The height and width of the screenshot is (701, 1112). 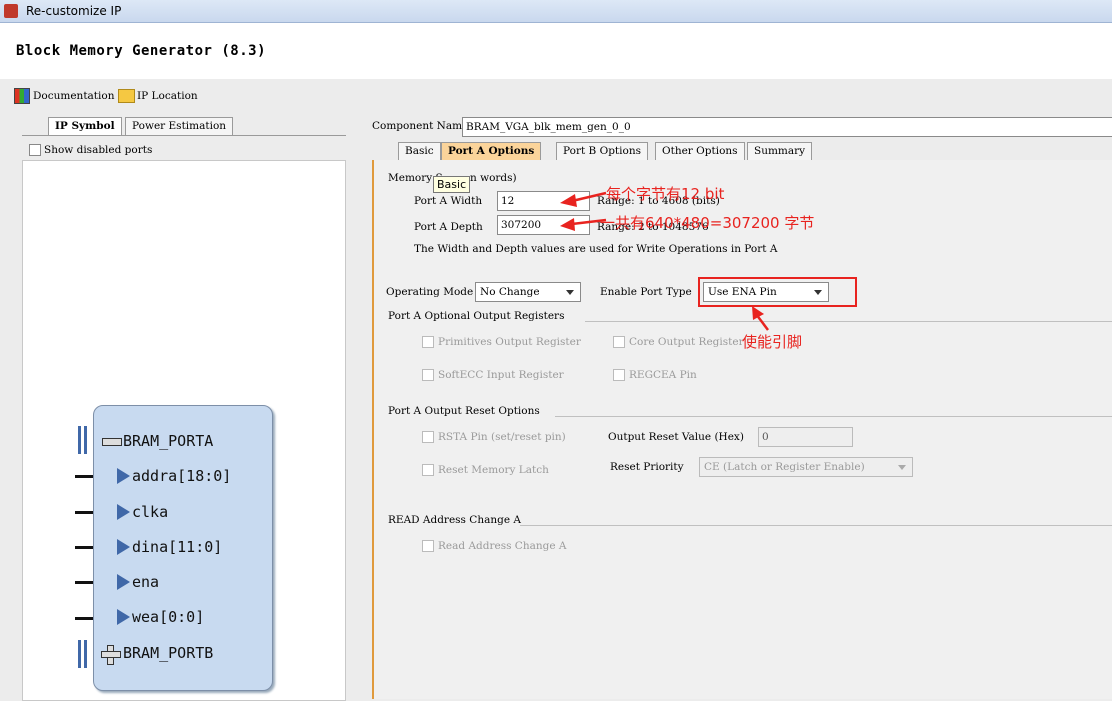 What do you see at coordinates (665, 194) in the screenshot?
I see `width-annotation: 每个字节有12 bit` at bounding box center [665, 194].